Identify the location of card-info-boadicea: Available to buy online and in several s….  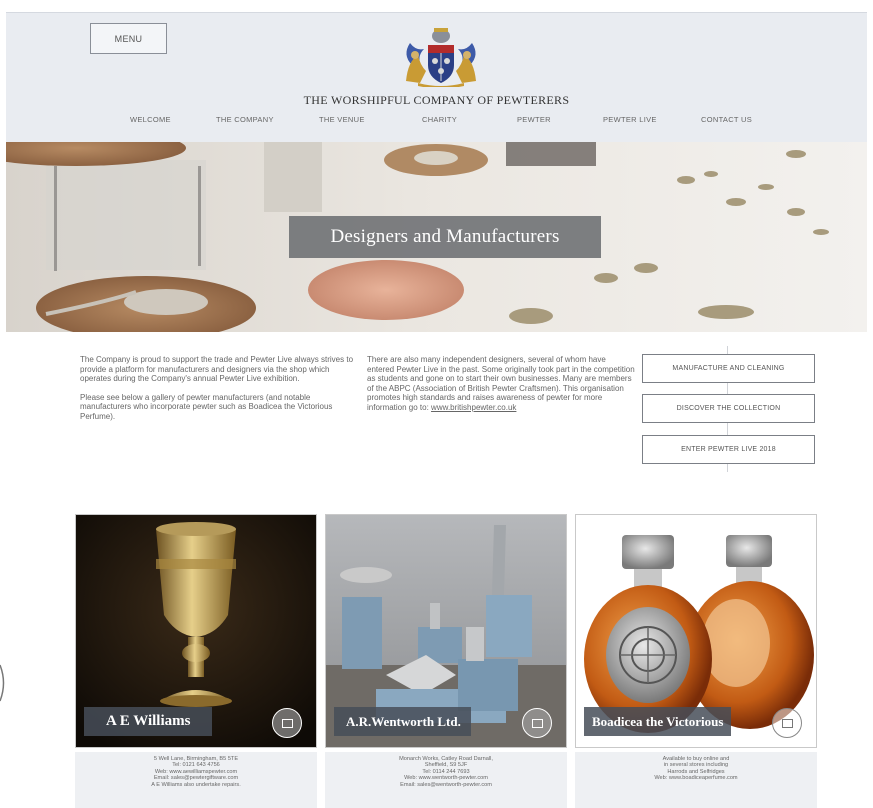
(696, 780).